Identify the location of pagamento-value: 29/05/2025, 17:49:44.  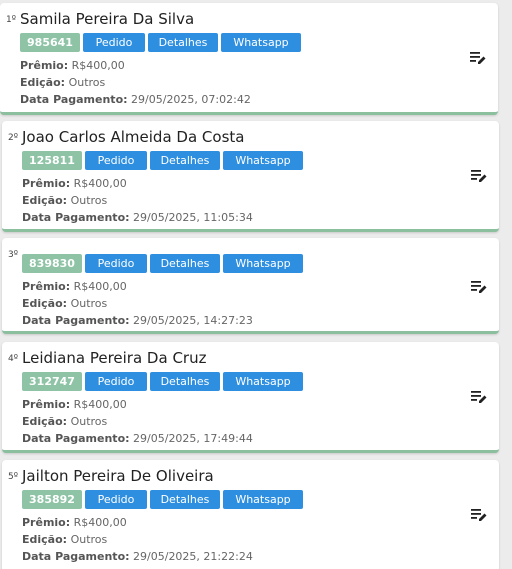
(193, 438).